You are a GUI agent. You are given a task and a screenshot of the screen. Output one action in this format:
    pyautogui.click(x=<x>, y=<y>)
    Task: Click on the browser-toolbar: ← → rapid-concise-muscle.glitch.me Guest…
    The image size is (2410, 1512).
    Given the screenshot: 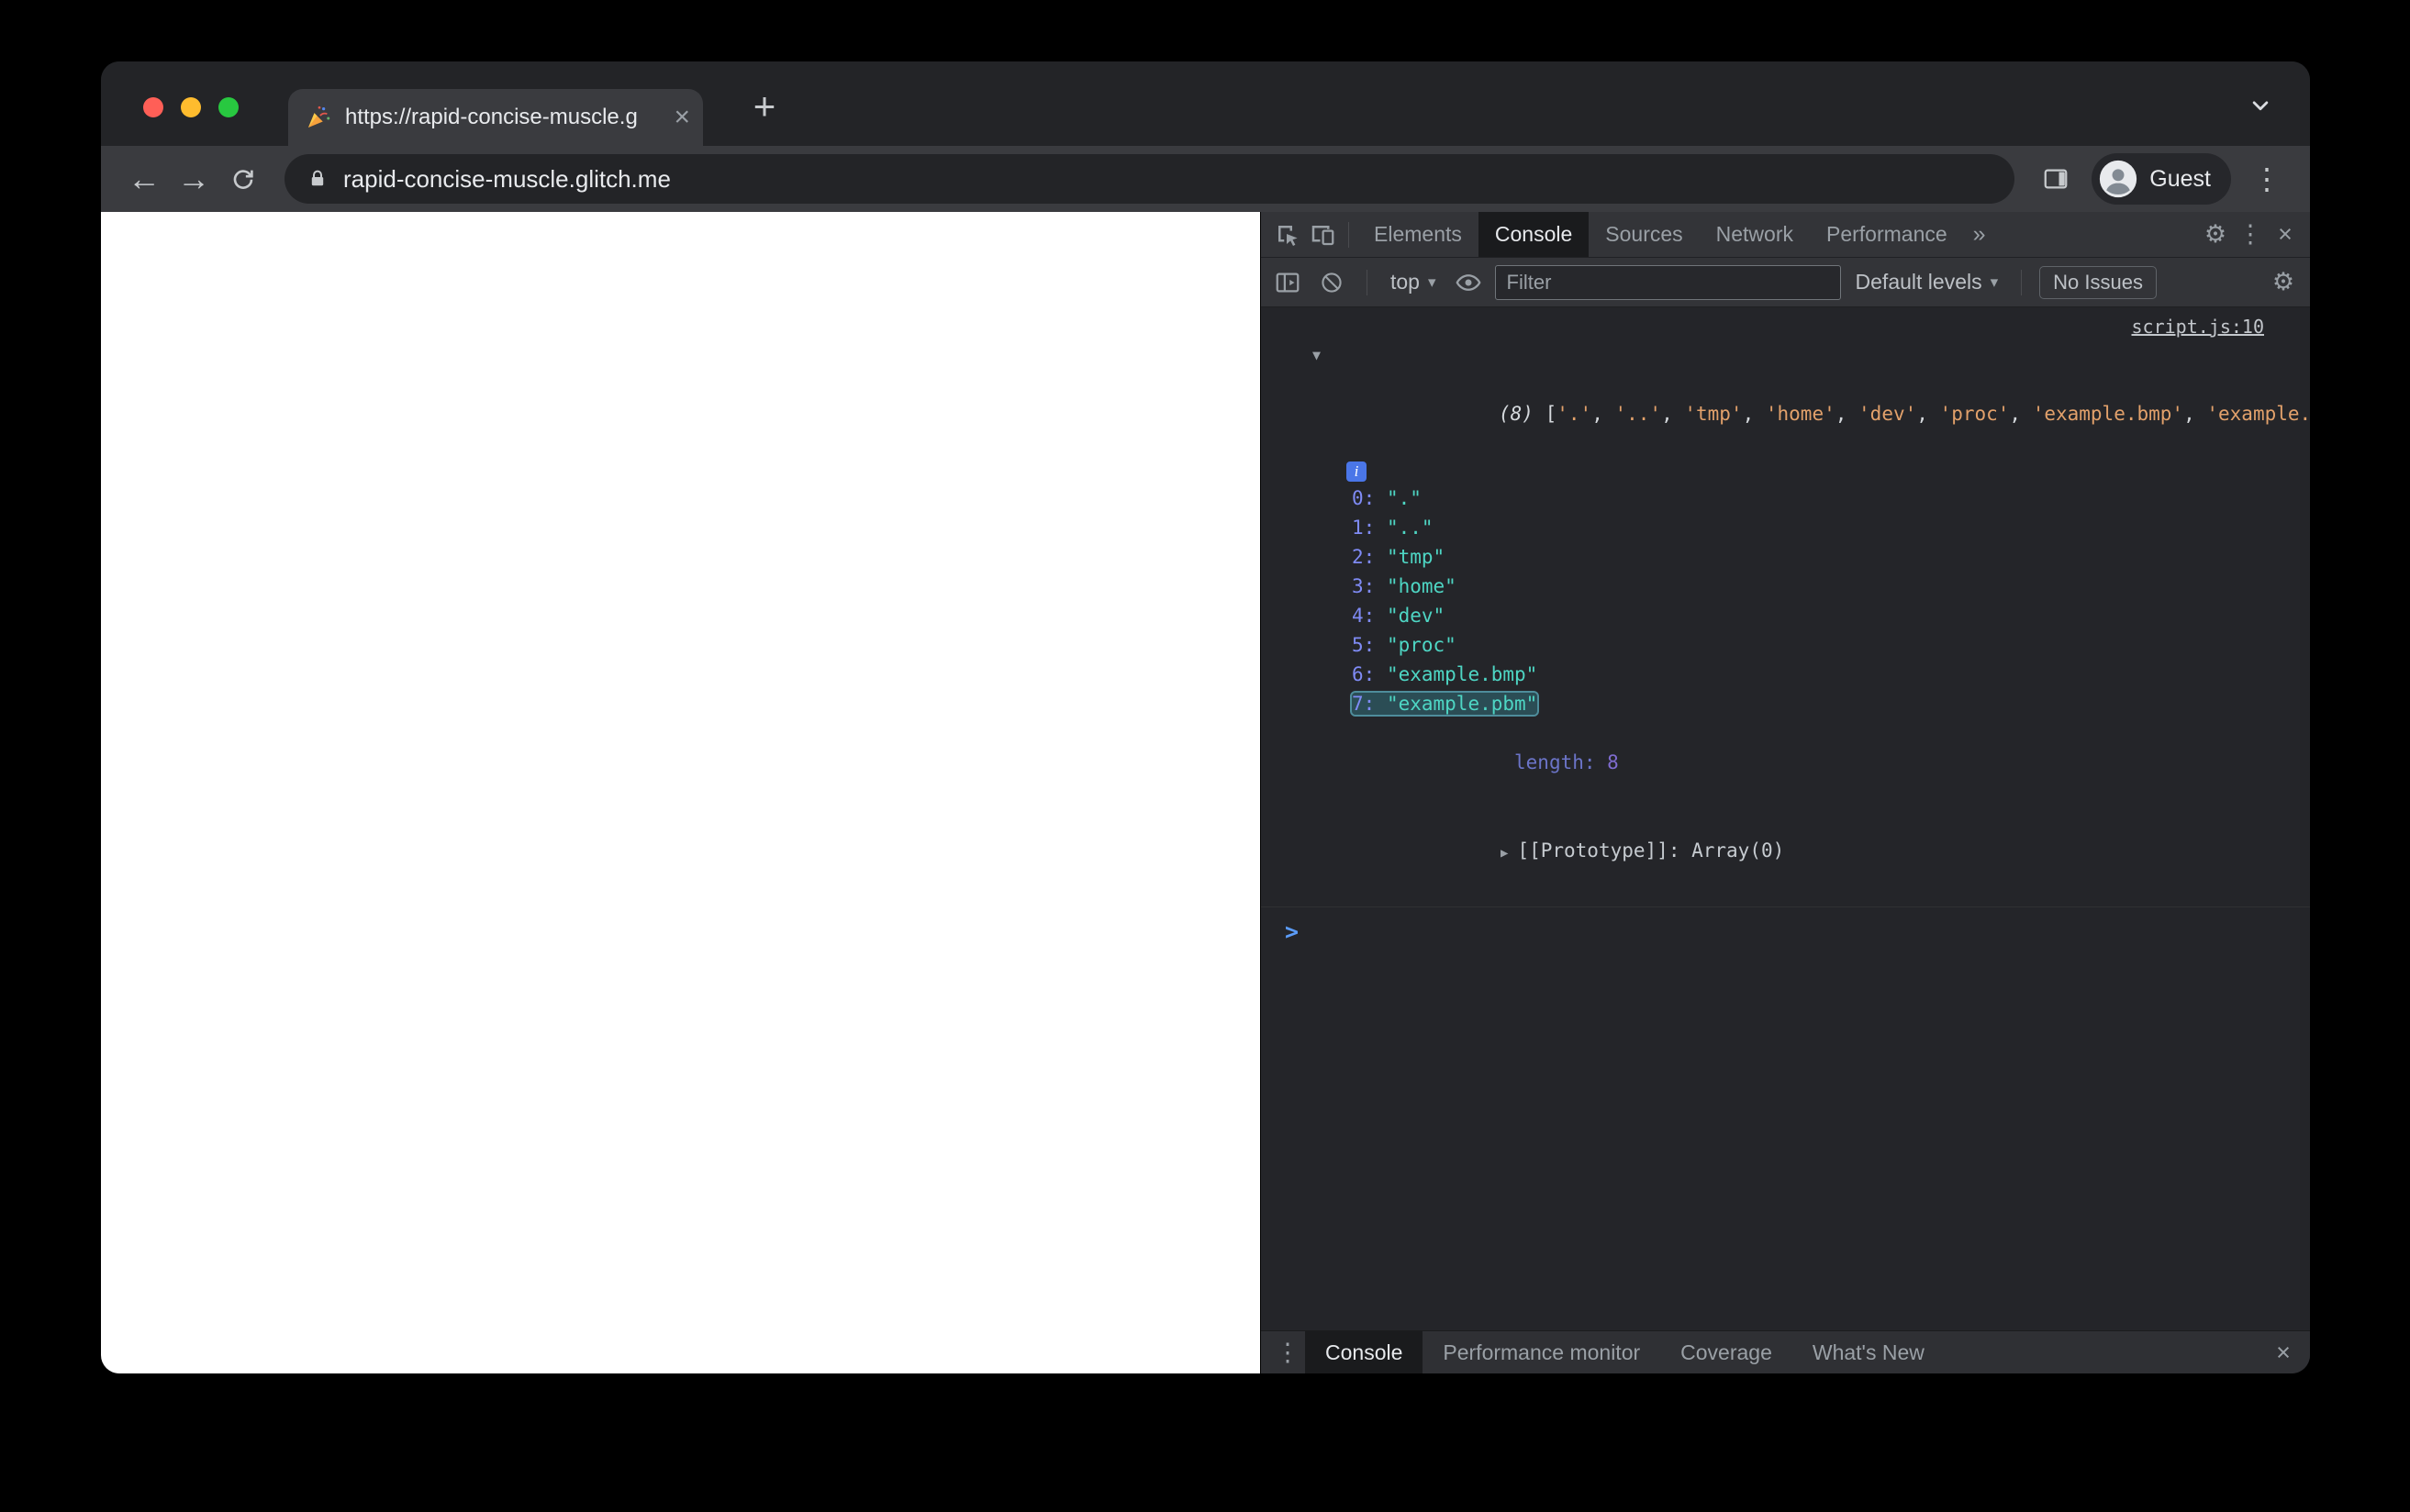 What is the action you would take?
    pyautogui.click(x=1205, y=179)
    